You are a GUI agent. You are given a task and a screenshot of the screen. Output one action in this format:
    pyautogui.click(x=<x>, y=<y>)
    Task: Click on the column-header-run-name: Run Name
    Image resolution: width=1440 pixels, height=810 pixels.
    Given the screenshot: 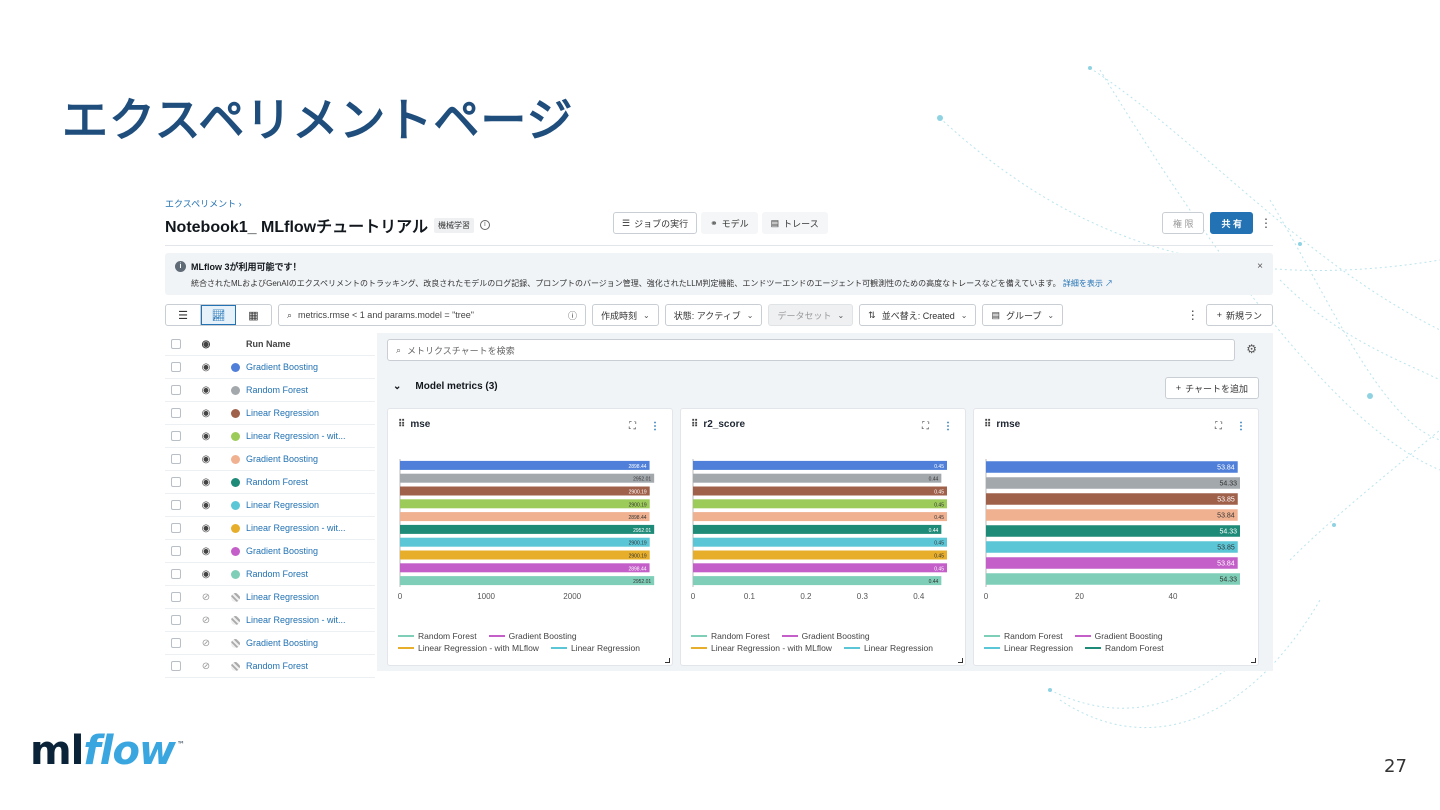 What is the action you would take?
    pyautogui.click(x=268, y=344)
    